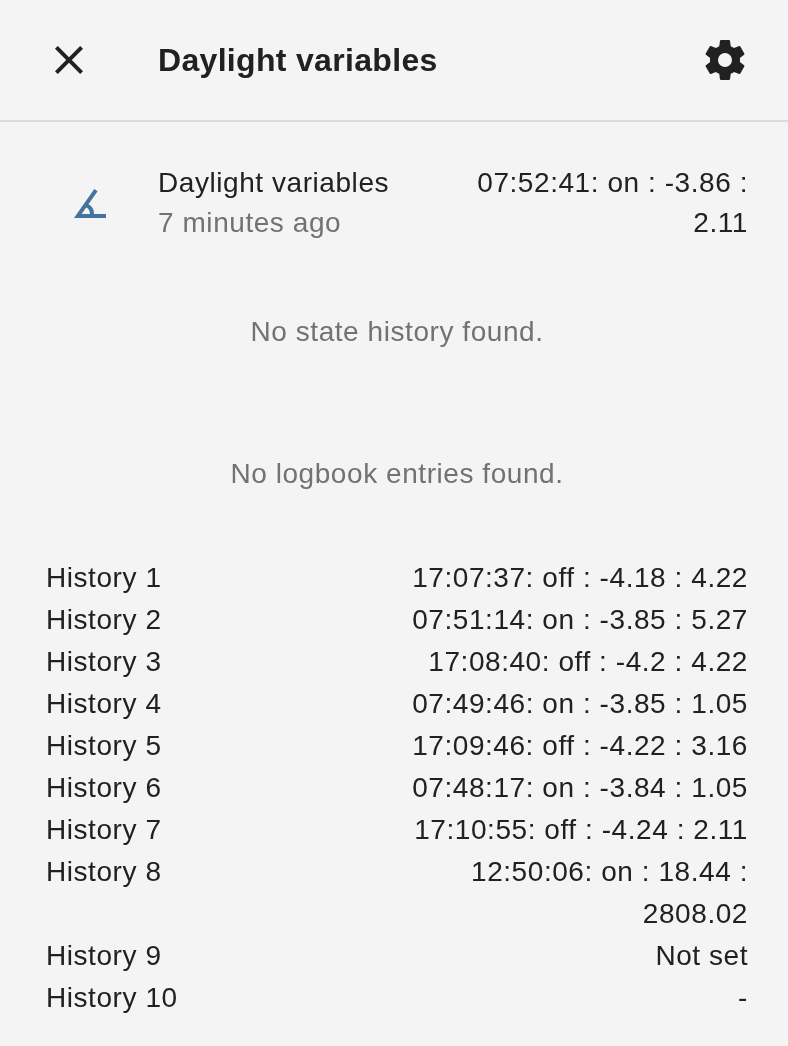 Image resolution: width=788 pixels, height=1046 pixels. What do you see at coordinates (701, 956) in the screenshot?
I see `attribute-value: Not set` at bounding box center [701, 956].